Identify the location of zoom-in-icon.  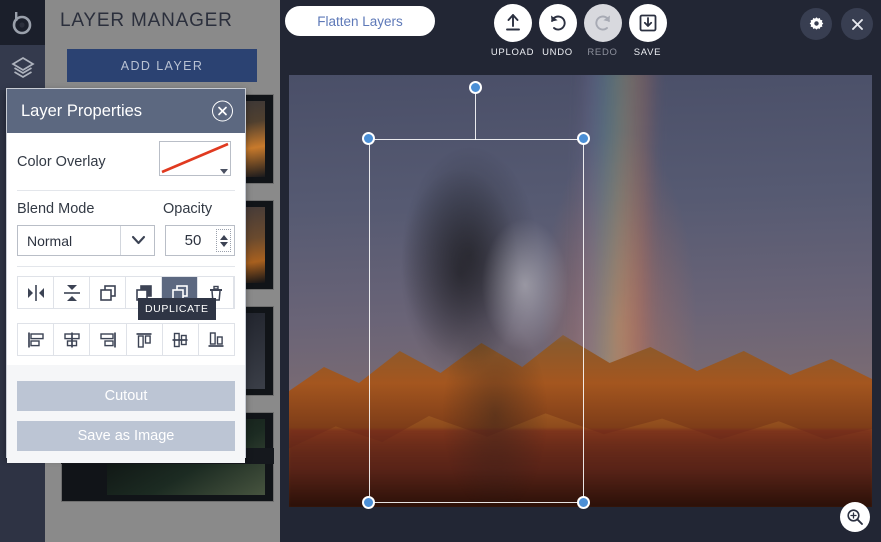
(855, 517).